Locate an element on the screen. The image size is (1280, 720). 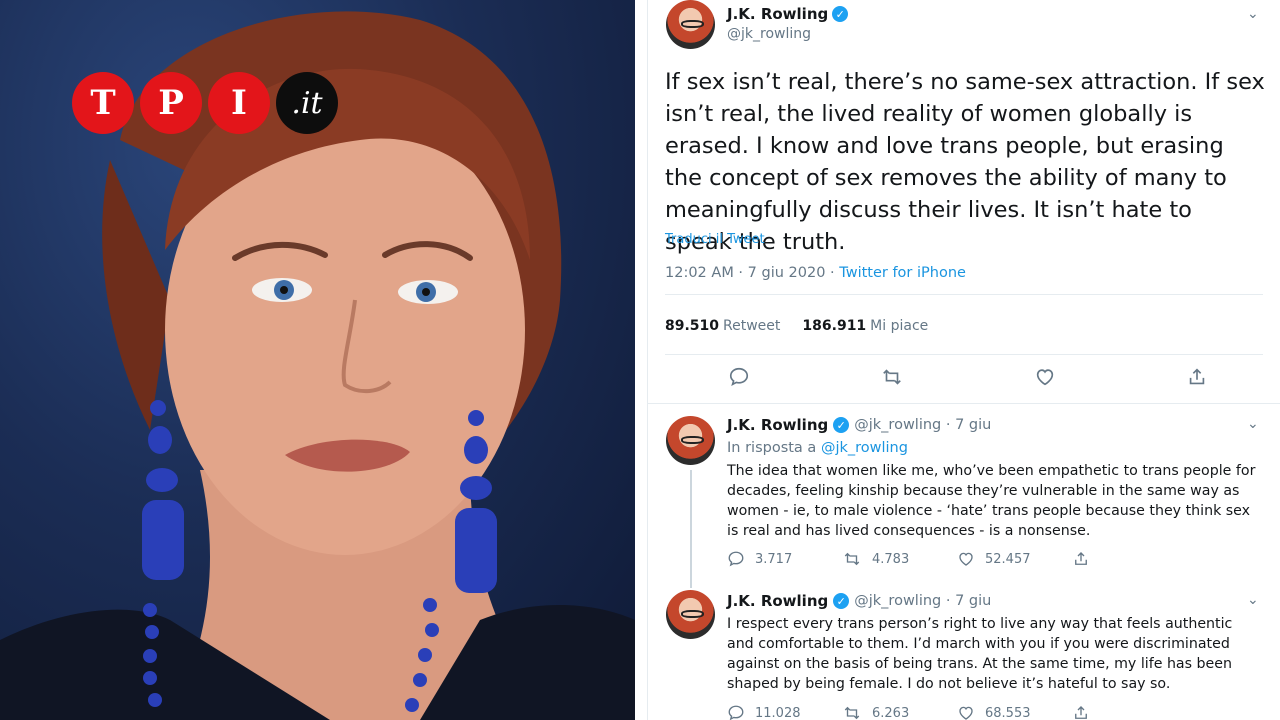
retweet-action: 6.263 is located at coordinates (899, 712).